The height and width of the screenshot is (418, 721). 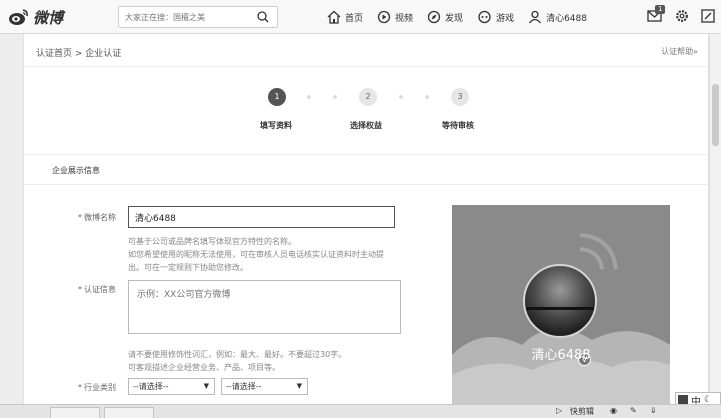 What do you see at coordinates (460, 97) in the screenshot?
I see `step-3-number: 3` at bounding box center [460, 97].